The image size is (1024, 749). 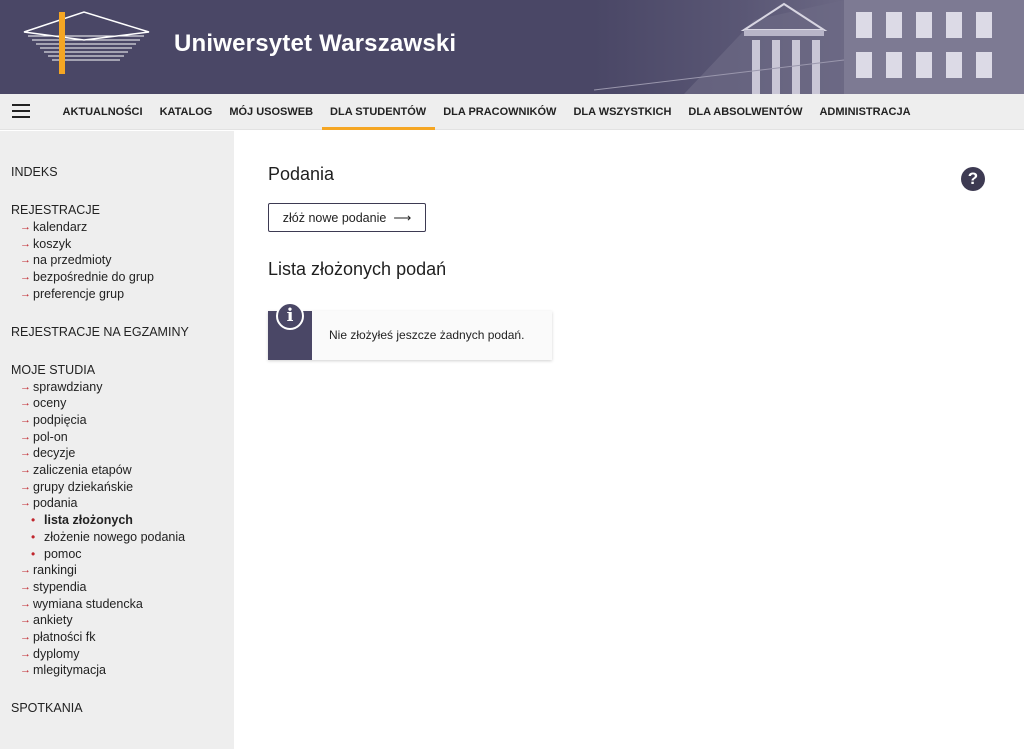 What do you see at coordinates (122, 637) in the screenshot?
I see `sidebar-item-platnosci-fk: → płatności fk` at bounding box center [122, 637].